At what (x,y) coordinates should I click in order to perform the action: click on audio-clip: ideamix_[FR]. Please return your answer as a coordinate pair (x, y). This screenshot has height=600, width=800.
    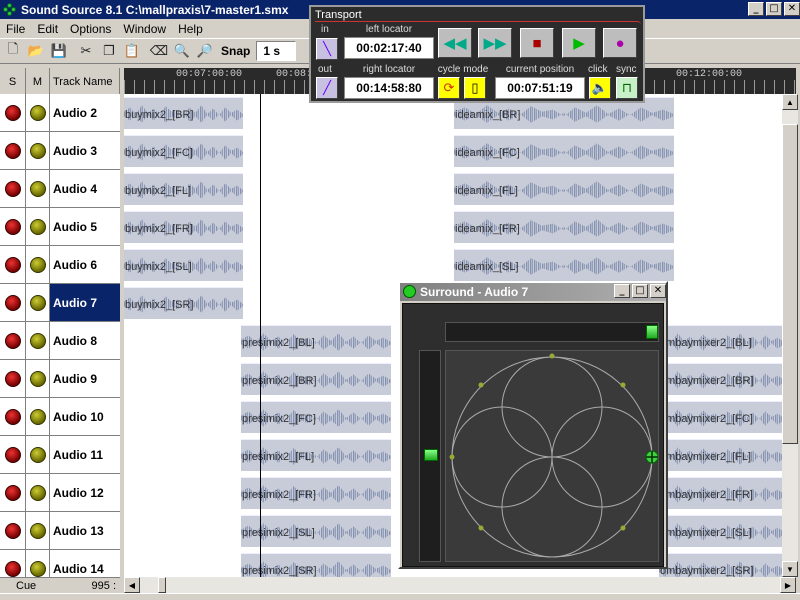
    Looking at the image, I should click on (564, 227).